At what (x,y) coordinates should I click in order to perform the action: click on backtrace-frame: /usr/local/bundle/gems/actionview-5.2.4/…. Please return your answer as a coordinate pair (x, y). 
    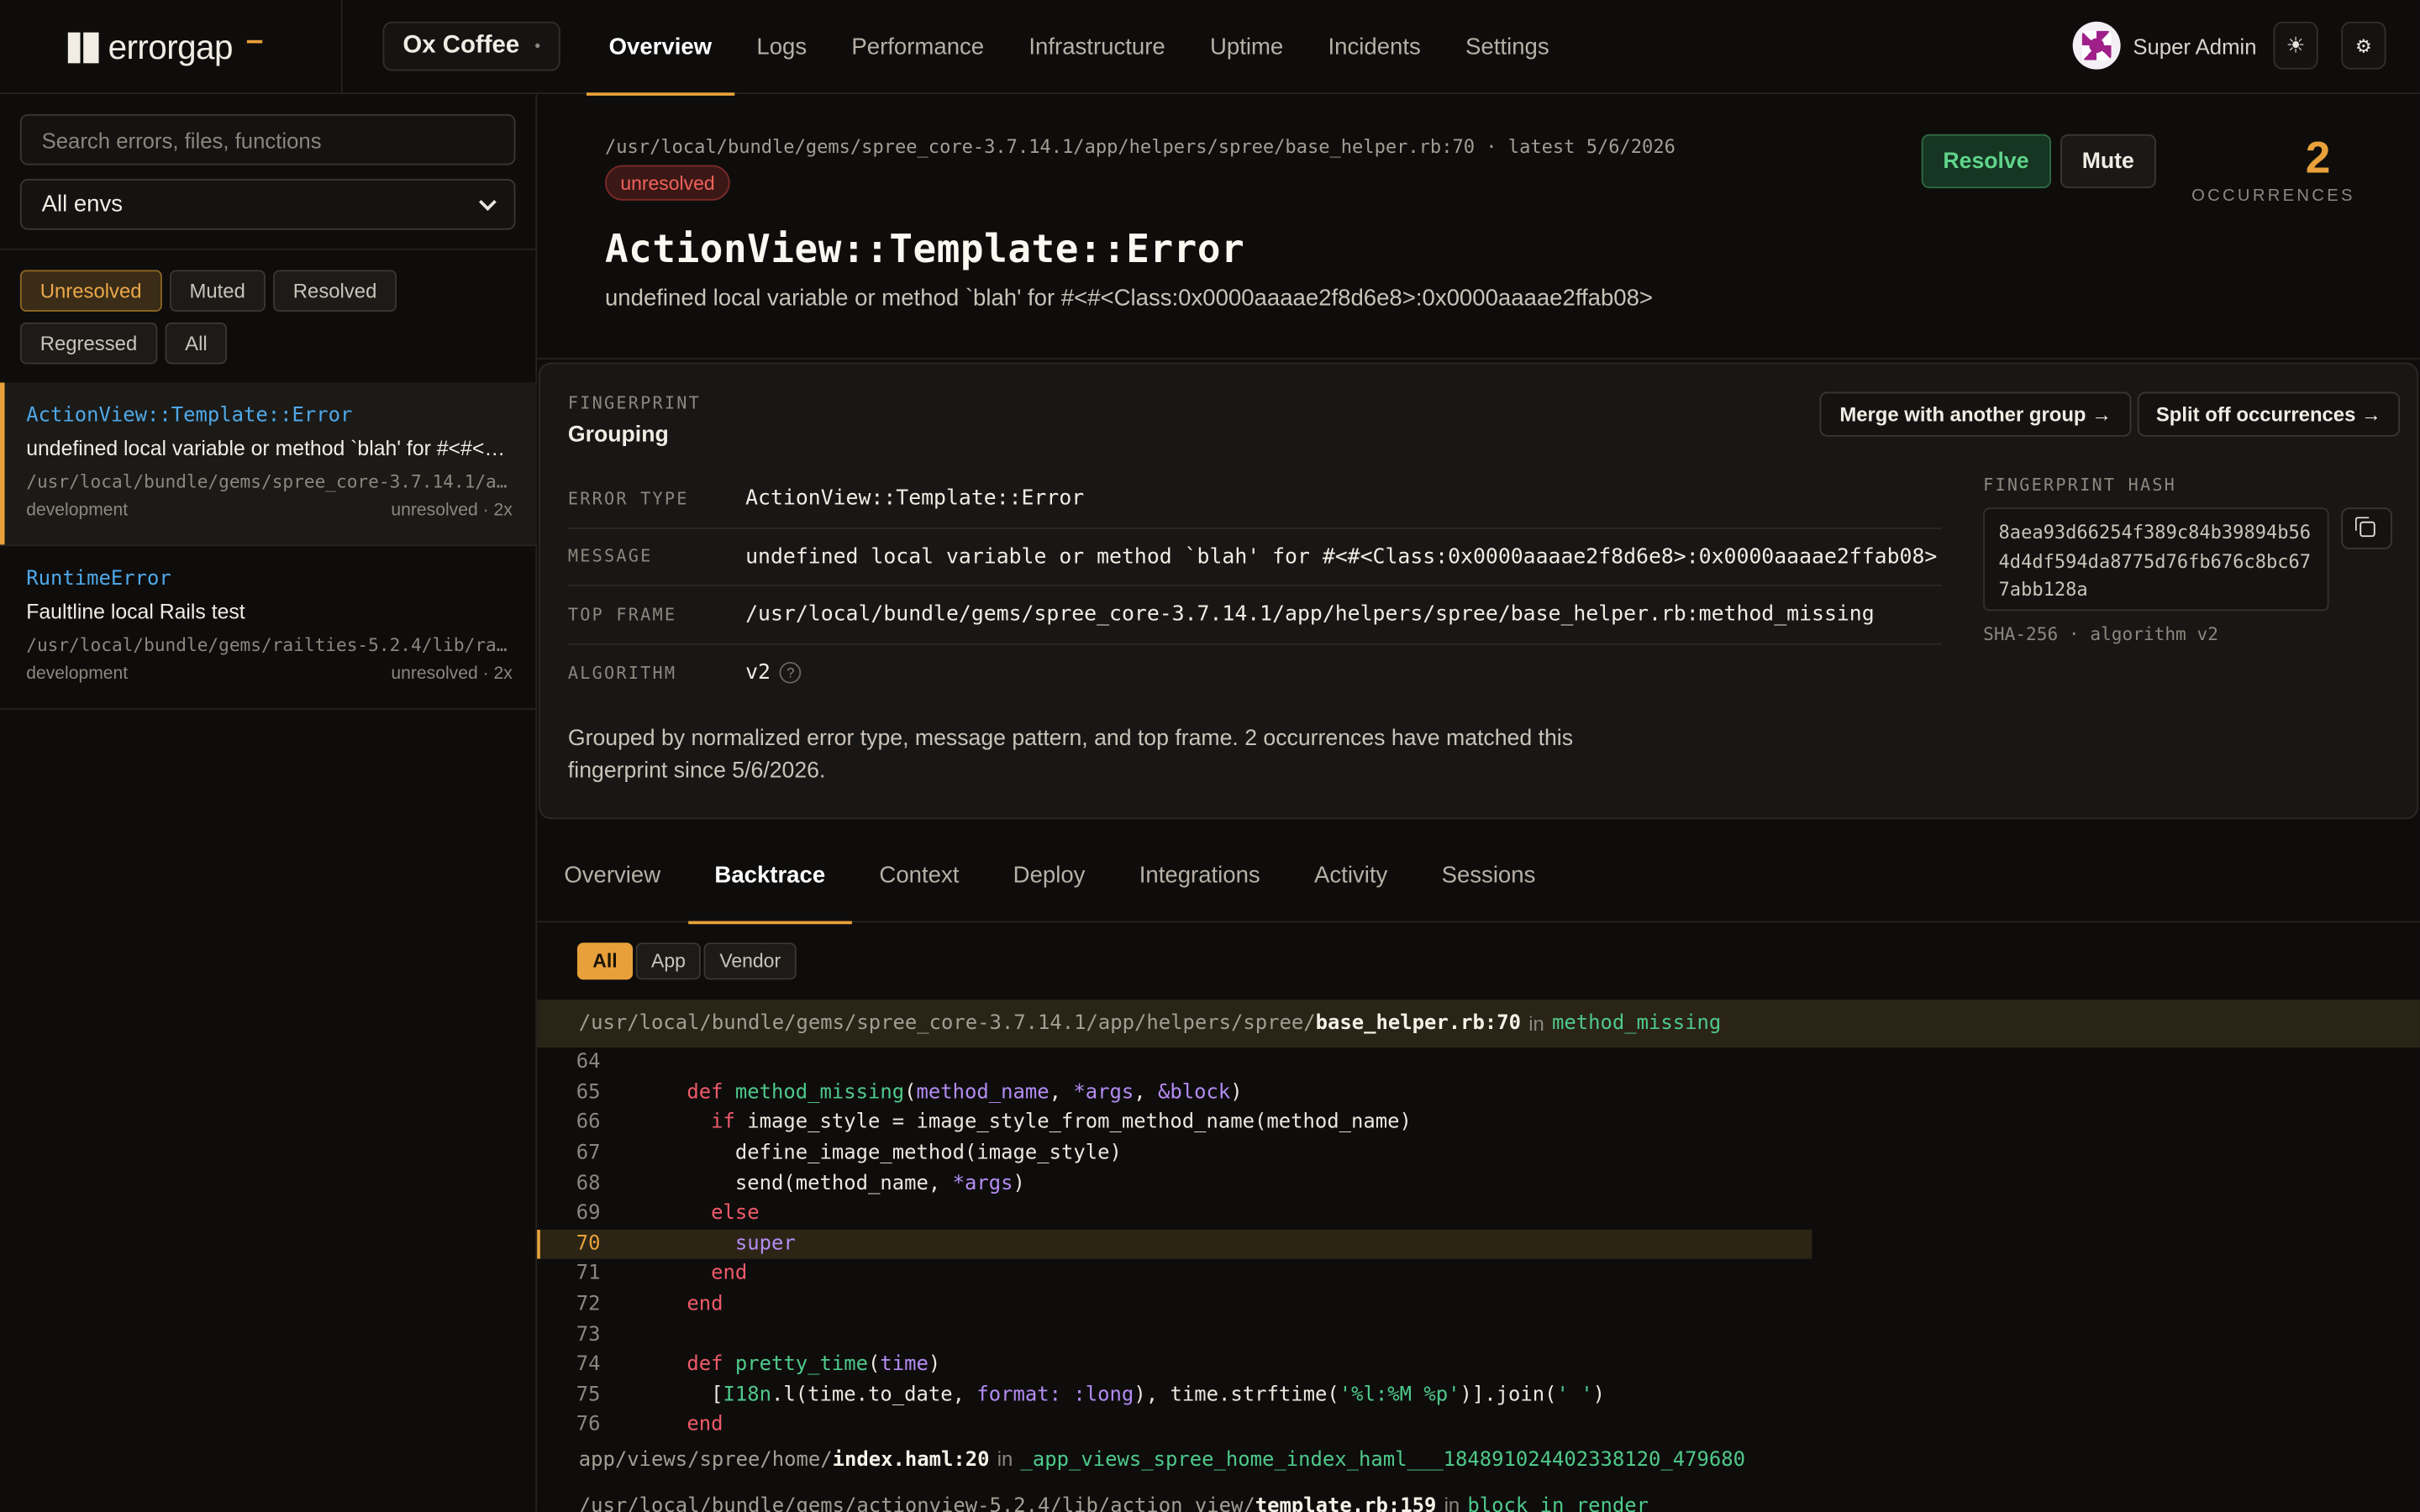
    Looking at the image, I should click on (1114, 1503).